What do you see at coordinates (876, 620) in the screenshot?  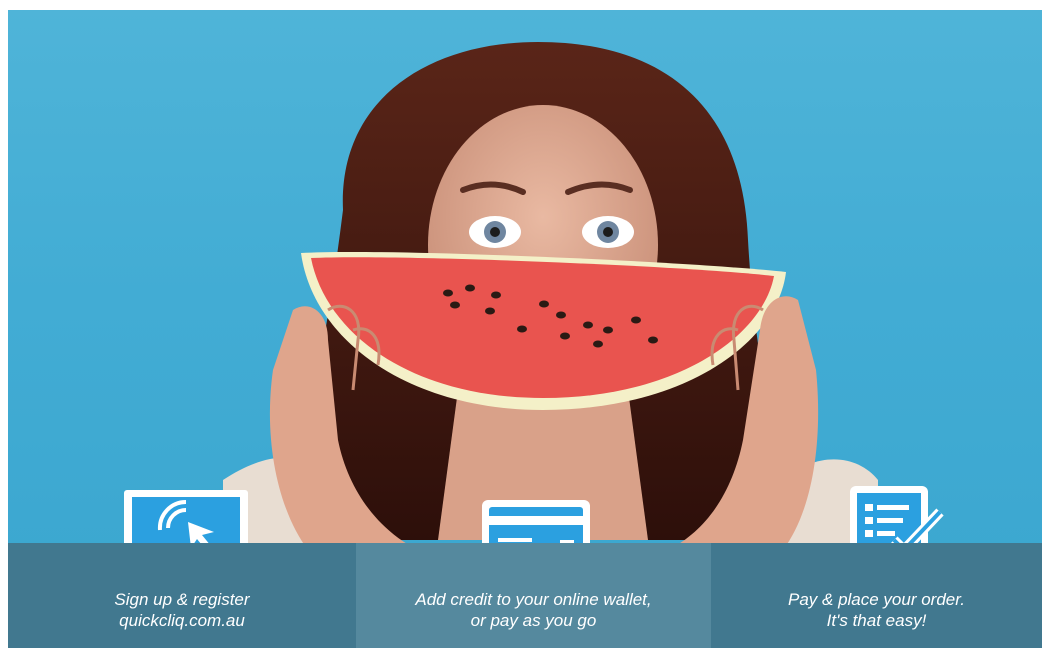 I see `step-line-2: It's that easy!` at bounding box center [876, 620].